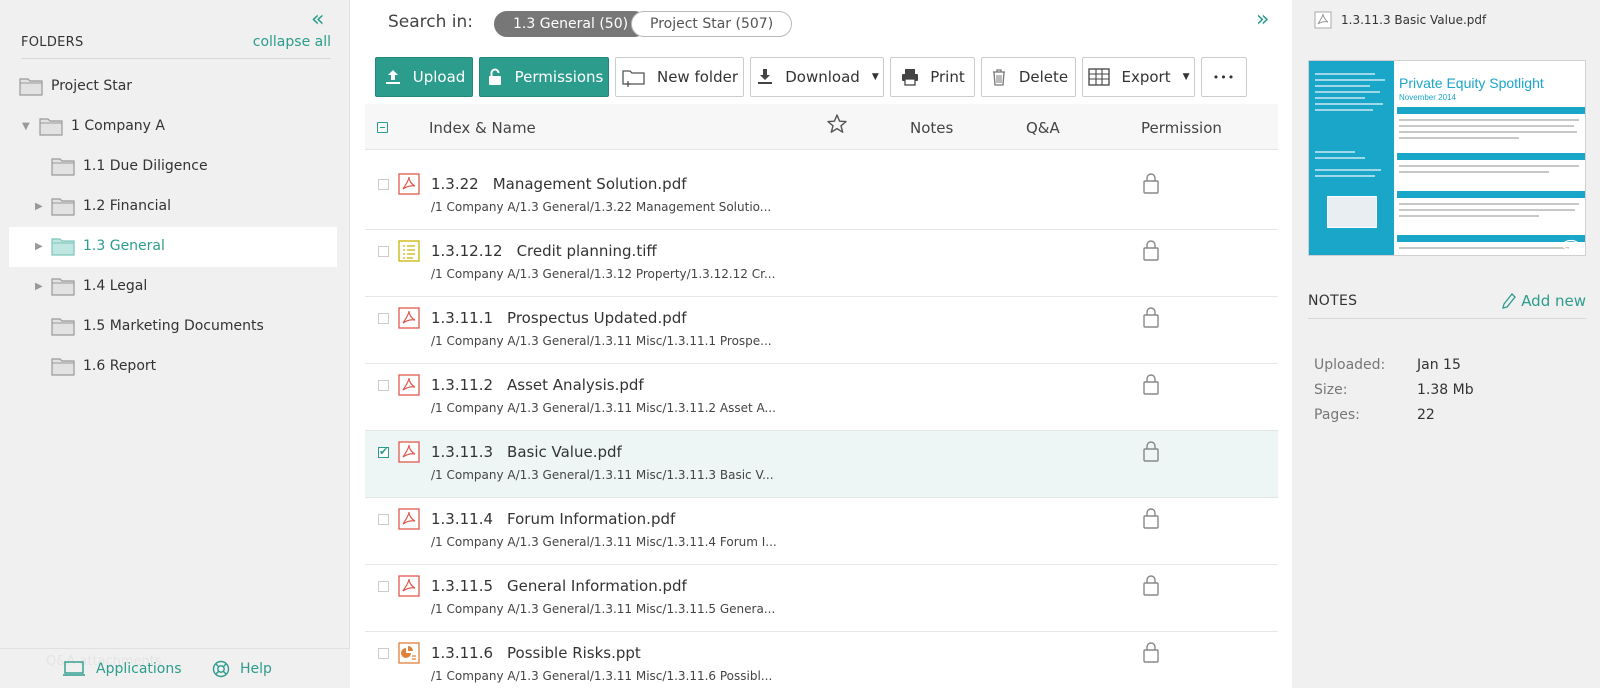 The width and height of the screenshot is (1600, 688). I want to click on file-title: 1.3.11.6 Possible Risks.ppt, so click(536, 653).